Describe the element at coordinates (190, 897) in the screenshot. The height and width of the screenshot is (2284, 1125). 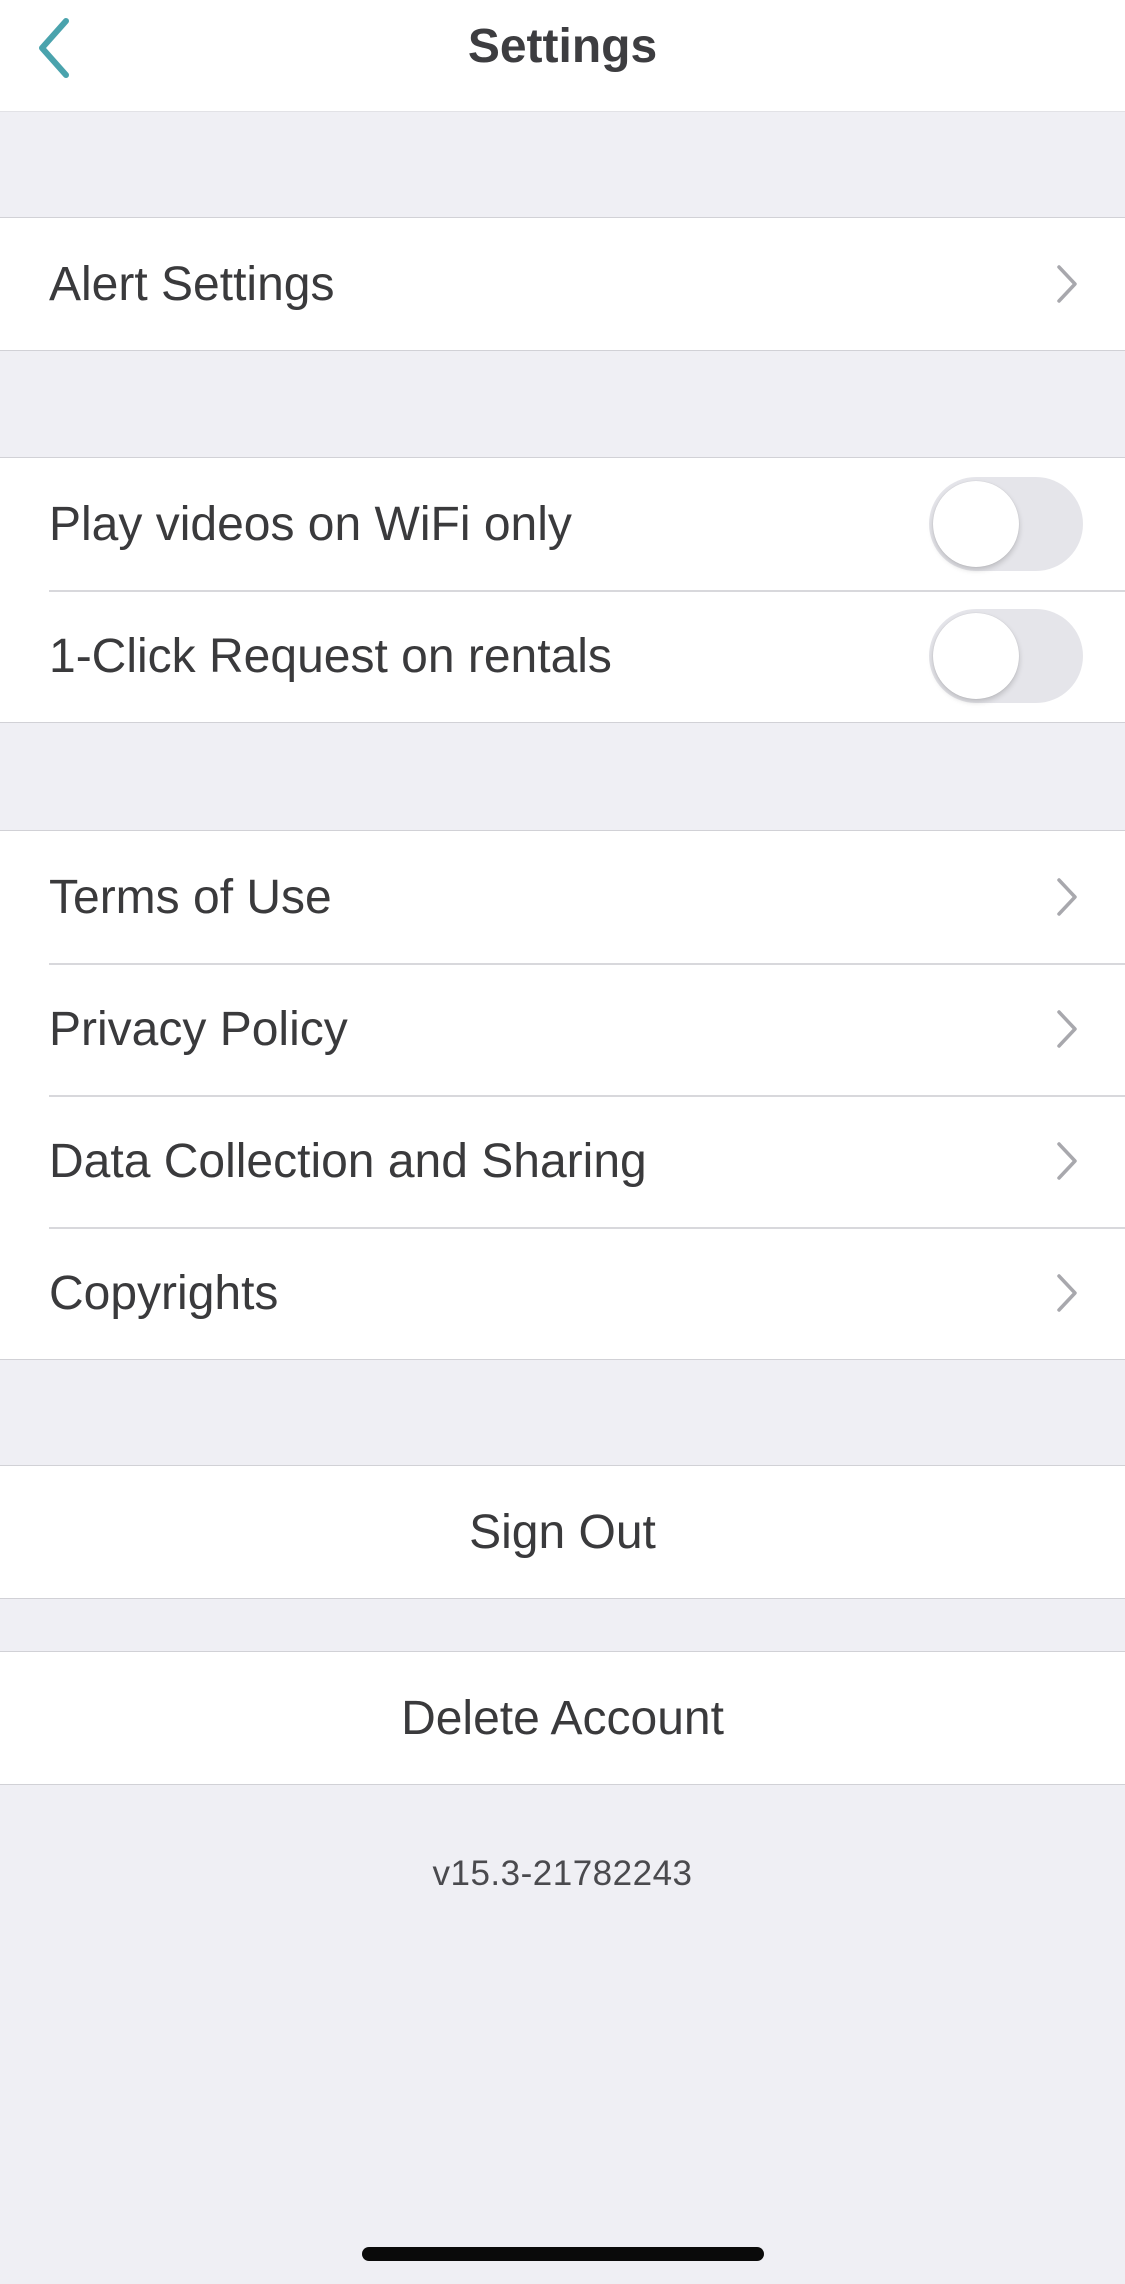
I see `row-label: Terms of Use` at that location.